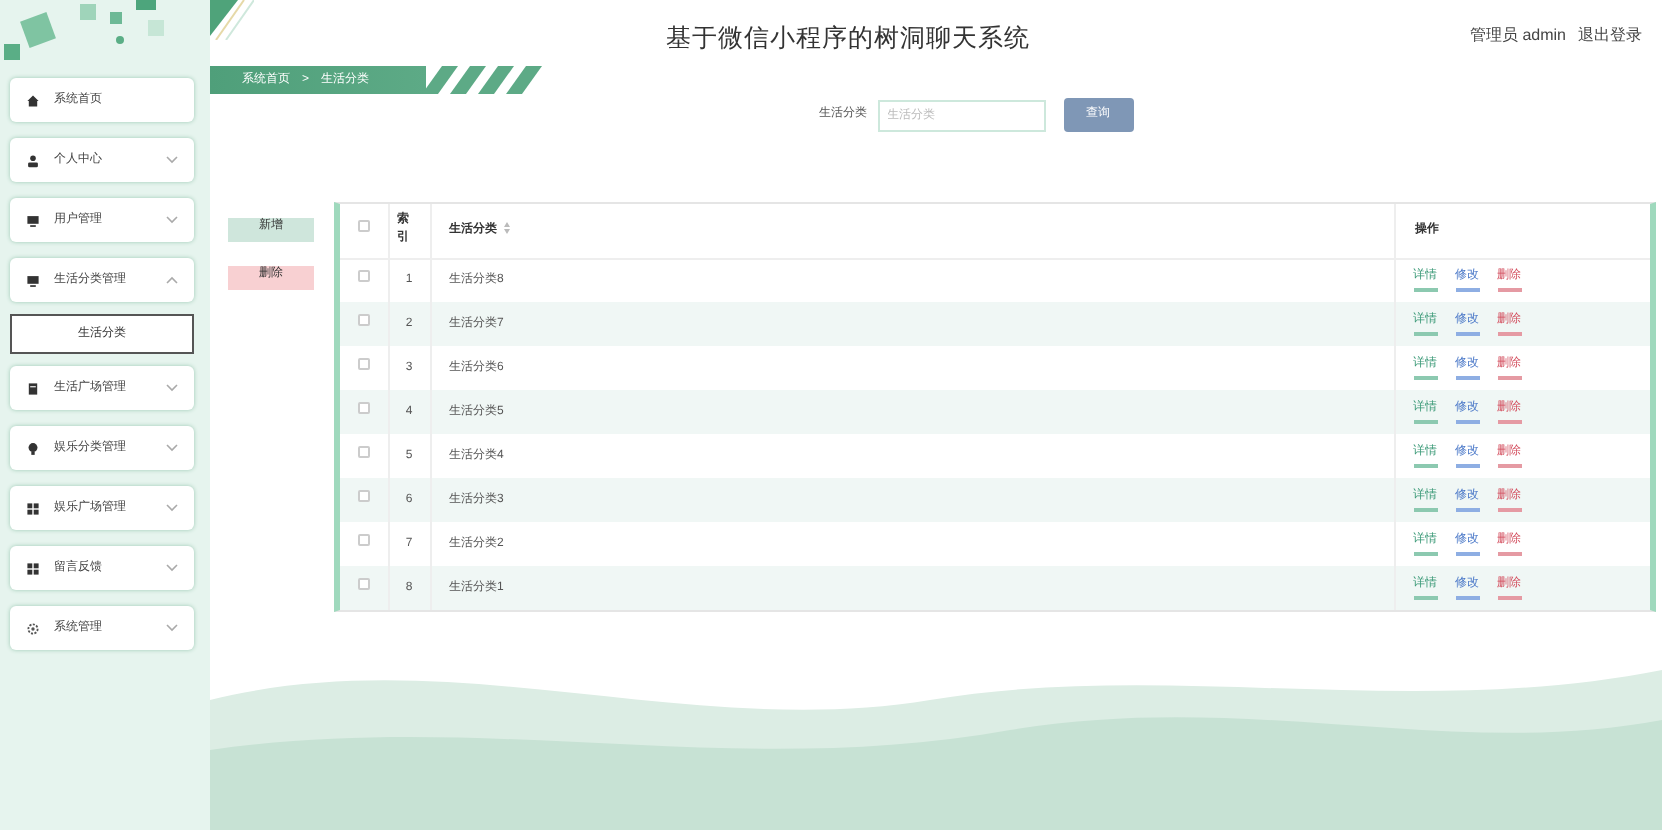 The height and width of the screenshot is (830, 1662). I want to click on select-all-checkbox, so click(363, 226).